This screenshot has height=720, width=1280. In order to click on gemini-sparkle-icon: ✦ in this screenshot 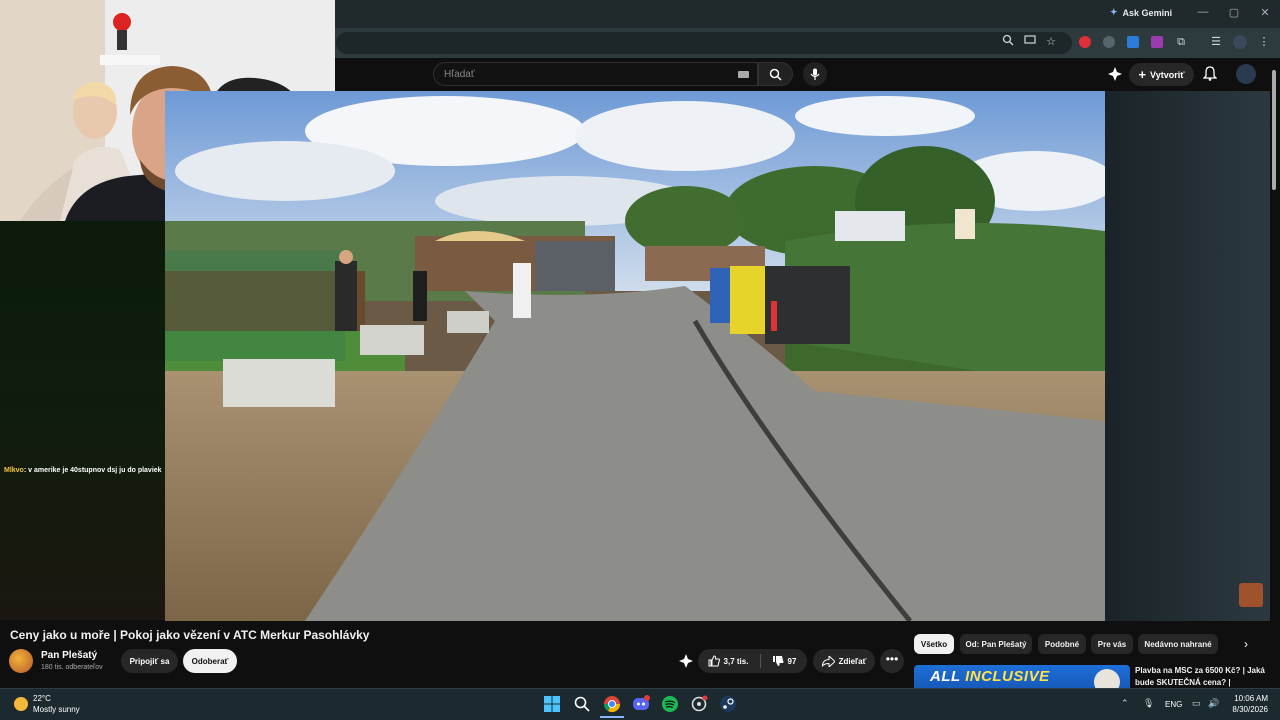, I will do `click(1114, 12)`.